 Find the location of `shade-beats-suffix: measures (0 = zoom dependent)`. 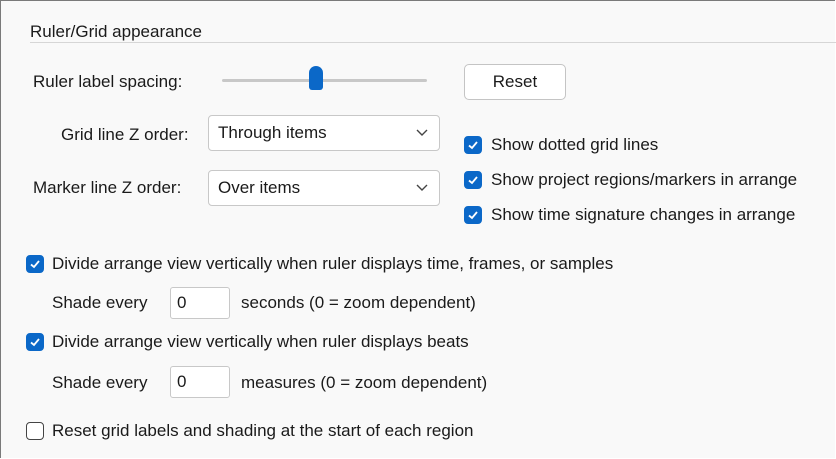

shade-beats-suffix: measures (0 = zoom dependent) is located at coordinates (364, 382).